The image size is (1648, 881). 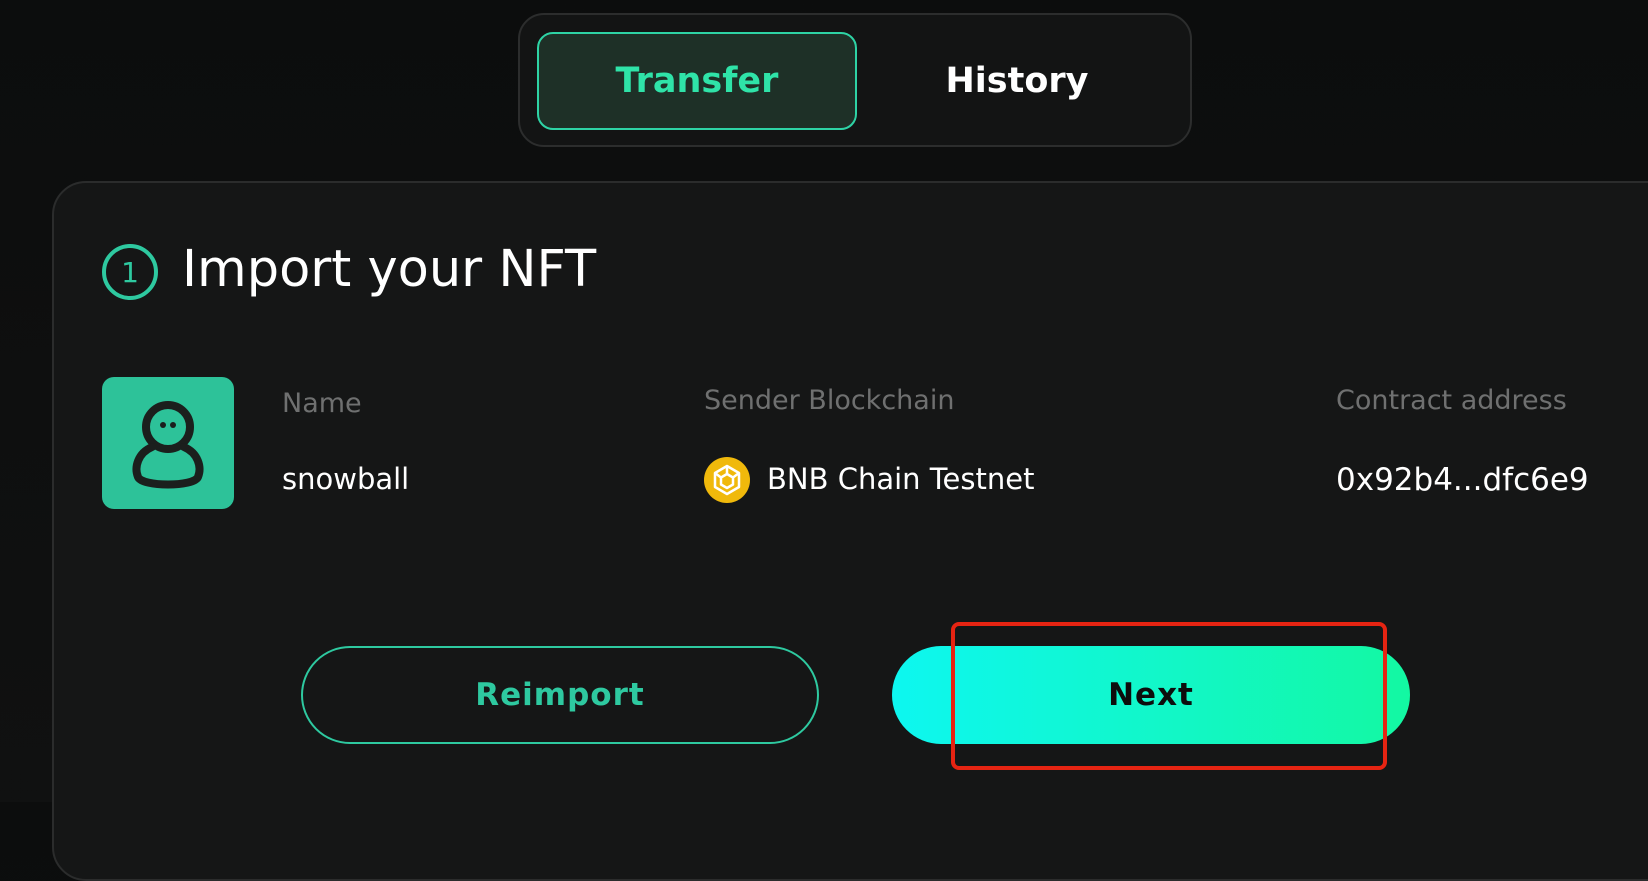 What do you see at coordinates (1017, 81) in the screenshot?
I see `tab-history: History` at bounding box center [1017, 81].